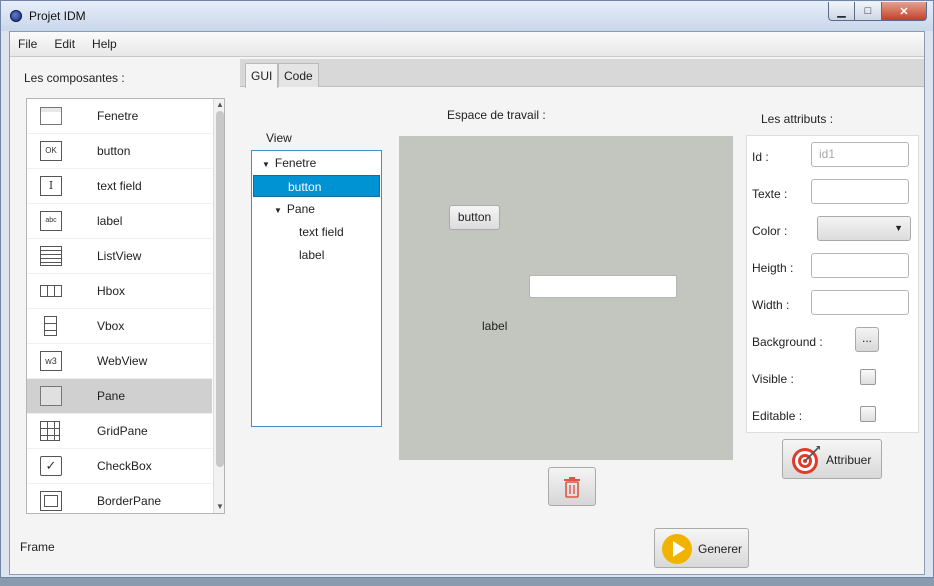  What do you see at coordinates (467, 44) in the screenshot?
I see `menu-bar: File Edit Help` at bounding box center [467, 44].